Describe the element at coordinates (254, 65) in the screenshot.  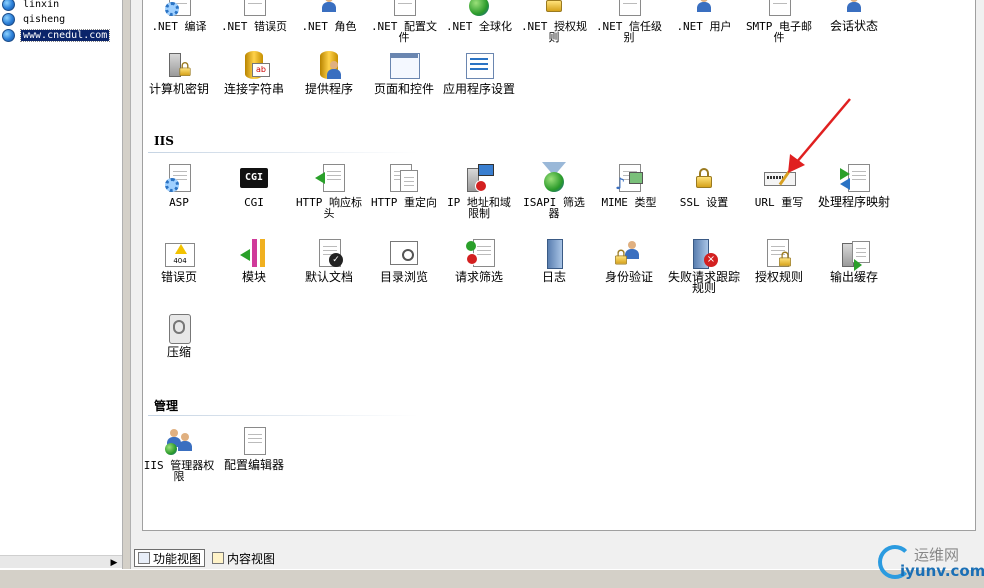
I see `connection-strings-icon: ab` at that location.